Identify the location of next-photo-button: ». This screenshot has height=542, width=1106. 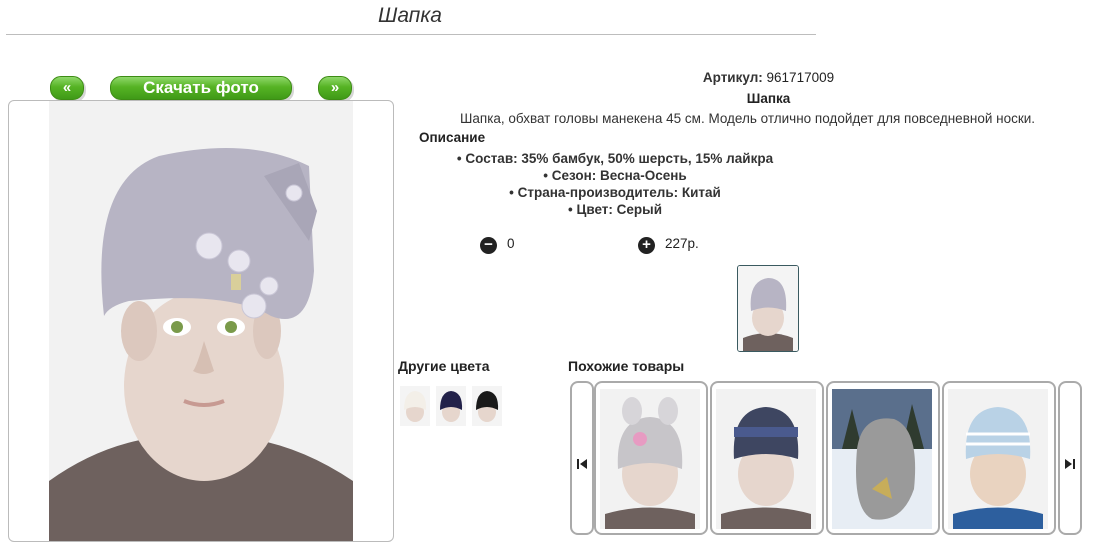
(335, 88).